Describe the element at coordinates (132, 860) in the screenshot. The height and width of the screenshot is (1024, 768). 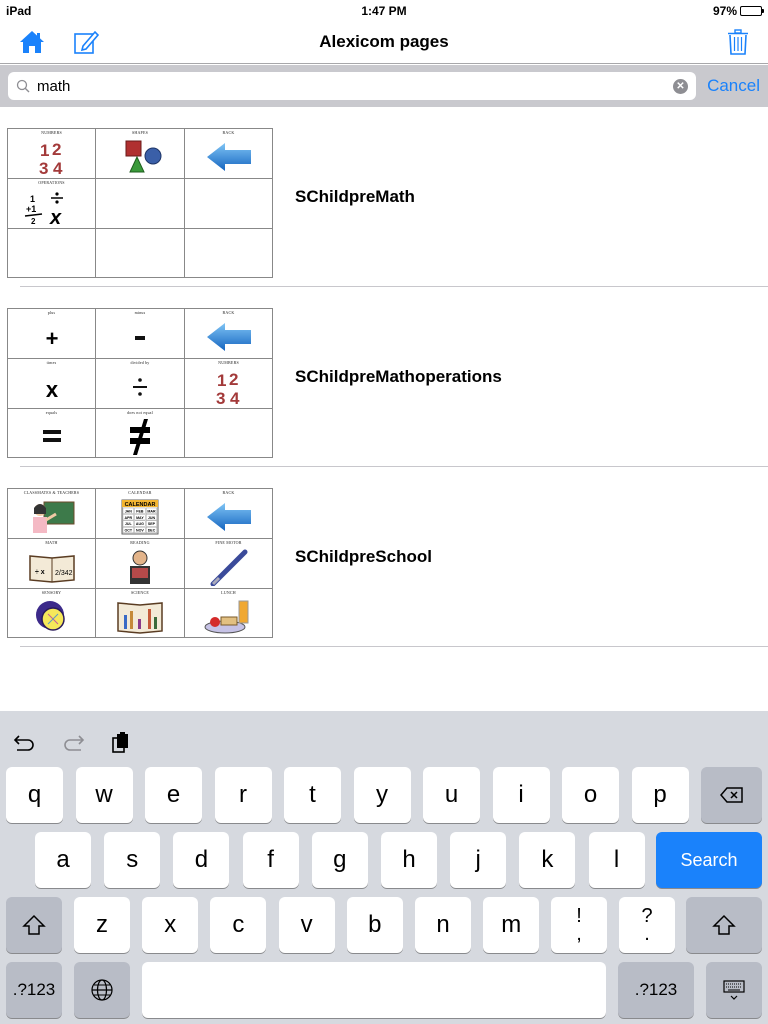
I see `key-s: s` at that location.